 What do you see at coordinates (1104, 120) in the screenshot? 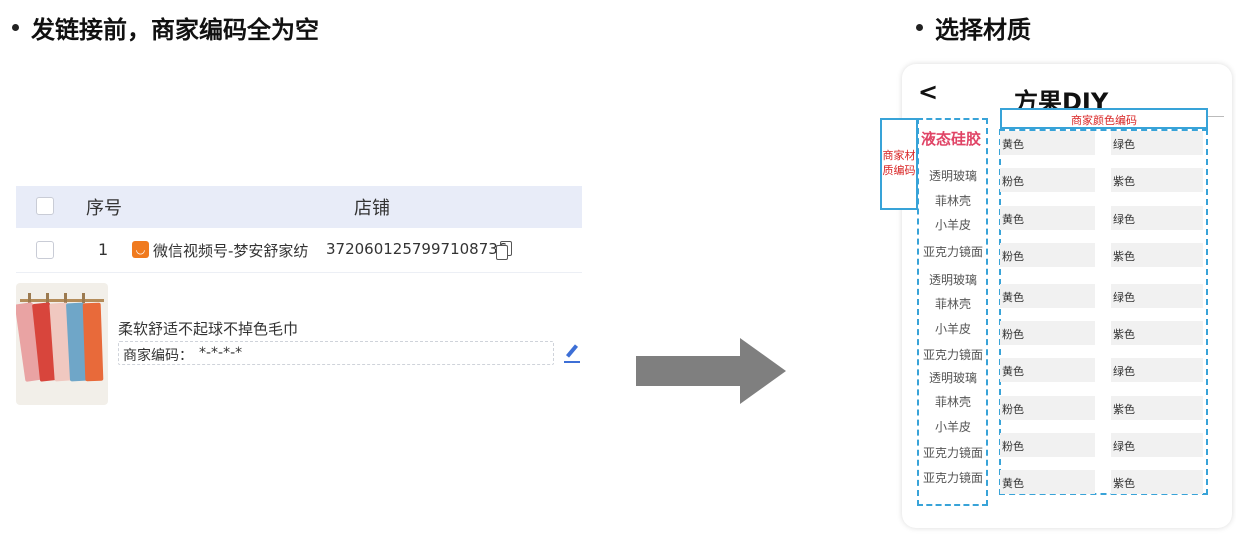
I see `color-code-label: 商家颜色编码` at bounding box center [1104, 120].